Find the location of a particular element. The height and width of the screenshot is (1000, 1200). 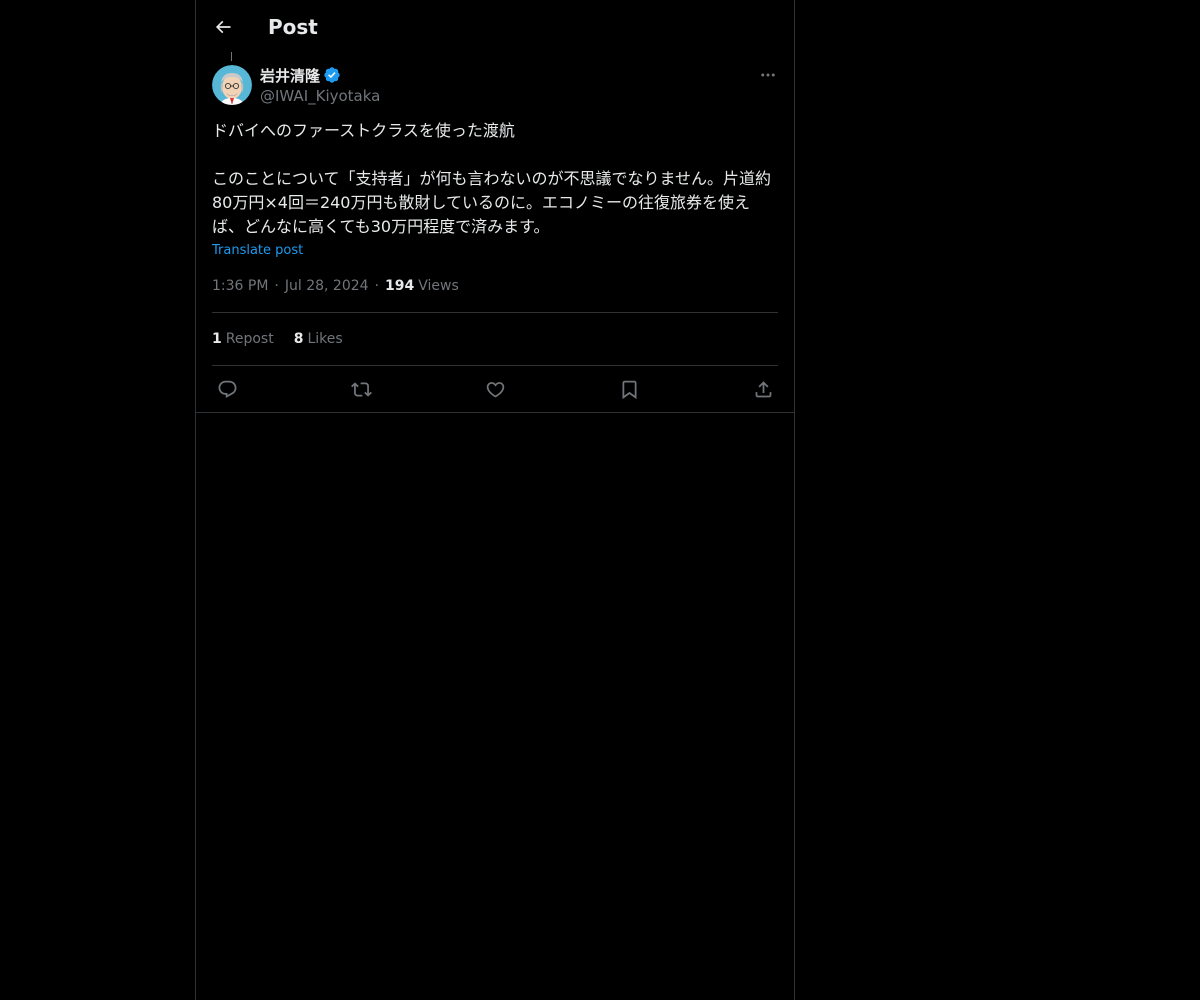

avatar is located at coordinates (232, 85).